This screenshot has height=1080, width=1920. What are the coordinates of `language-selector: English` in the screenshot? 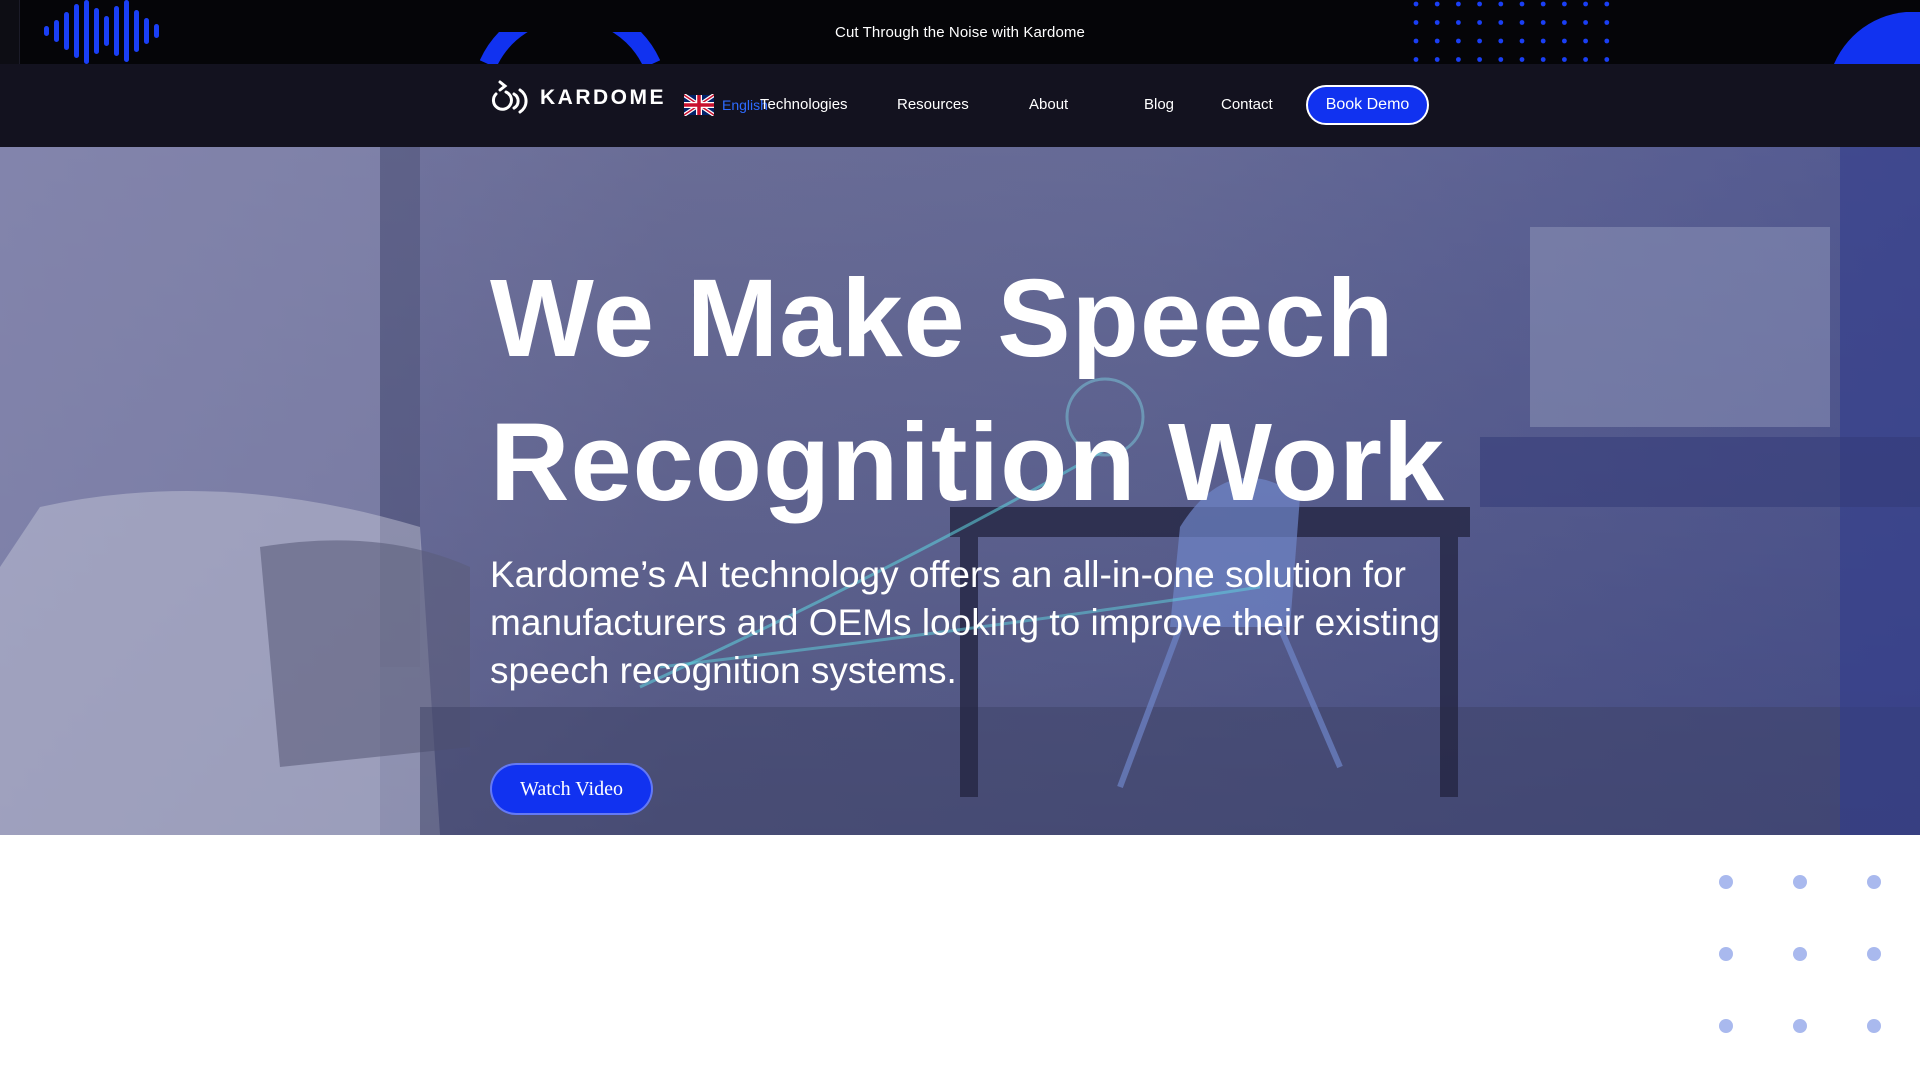 It's located at (726, 105).